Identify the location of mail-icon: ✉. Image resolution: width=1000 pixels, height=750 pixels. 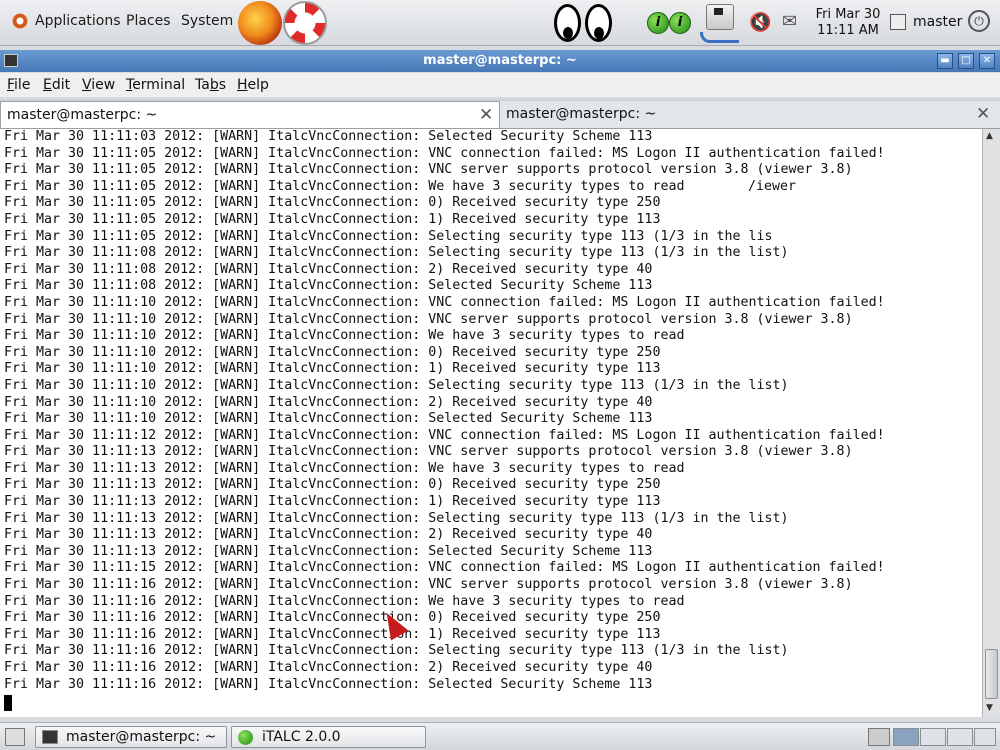
(789, 21).